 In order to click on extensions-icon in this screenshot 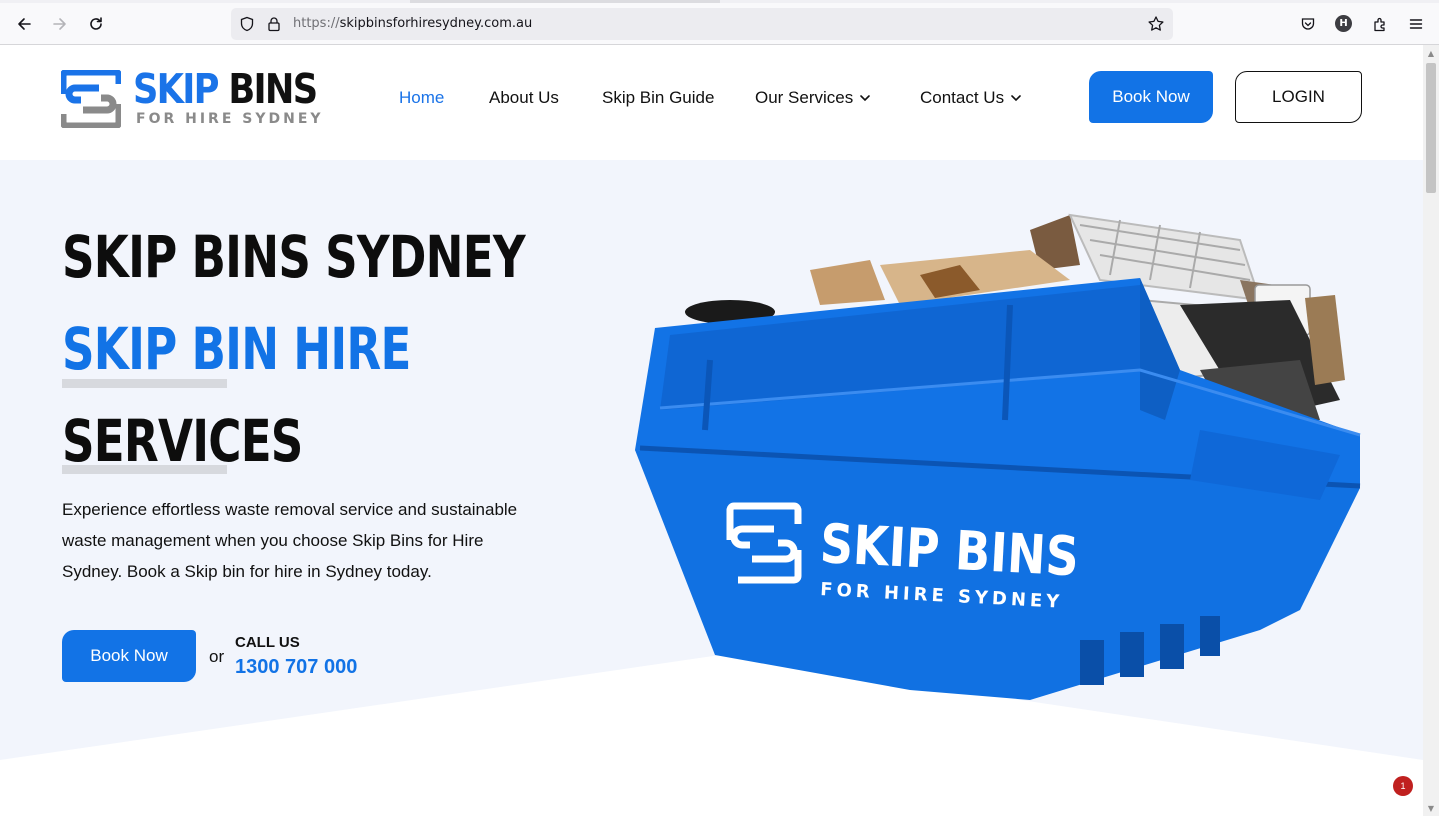, I will do `click(1380, 24)`.